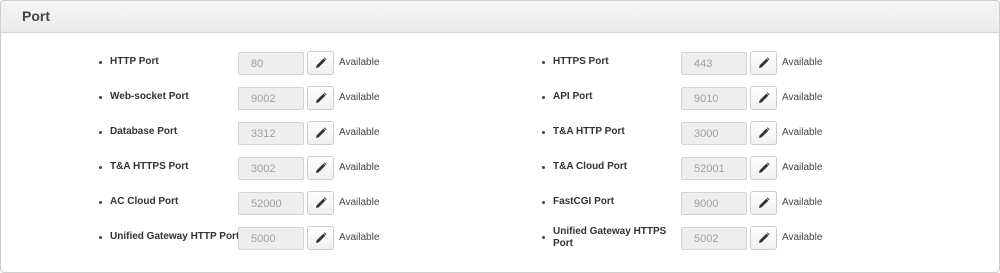  I want to click on port-row-fastcgi: FastCGI Port Available, so click(692, 203).